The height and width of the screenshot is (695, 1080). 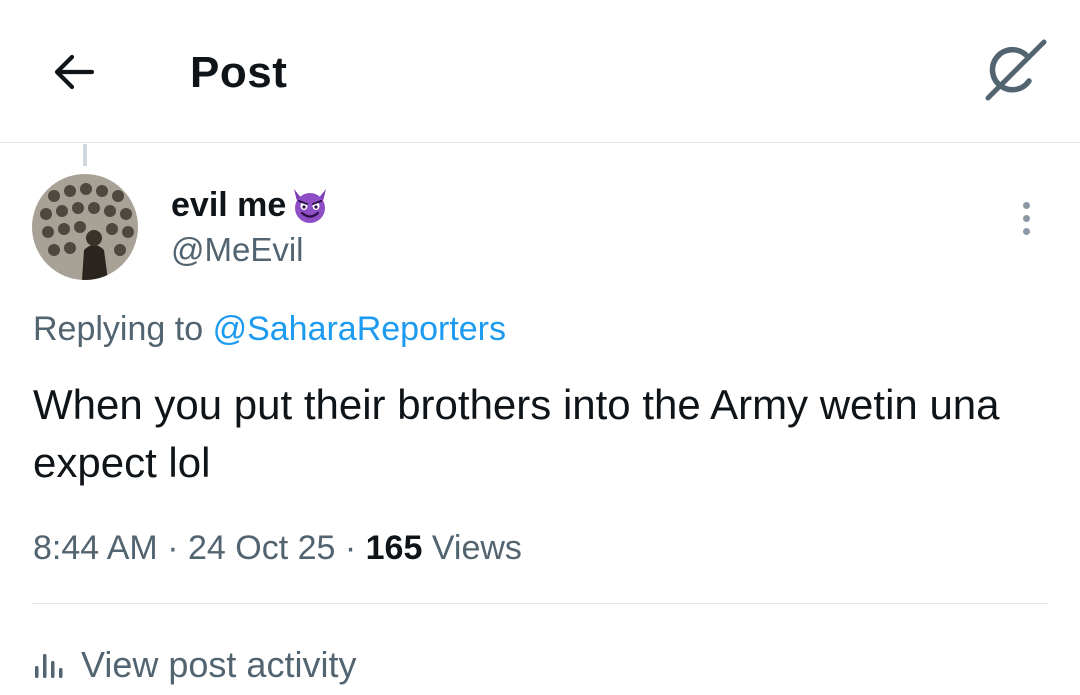 I want to click on back-button, so click(x=73, y=72).